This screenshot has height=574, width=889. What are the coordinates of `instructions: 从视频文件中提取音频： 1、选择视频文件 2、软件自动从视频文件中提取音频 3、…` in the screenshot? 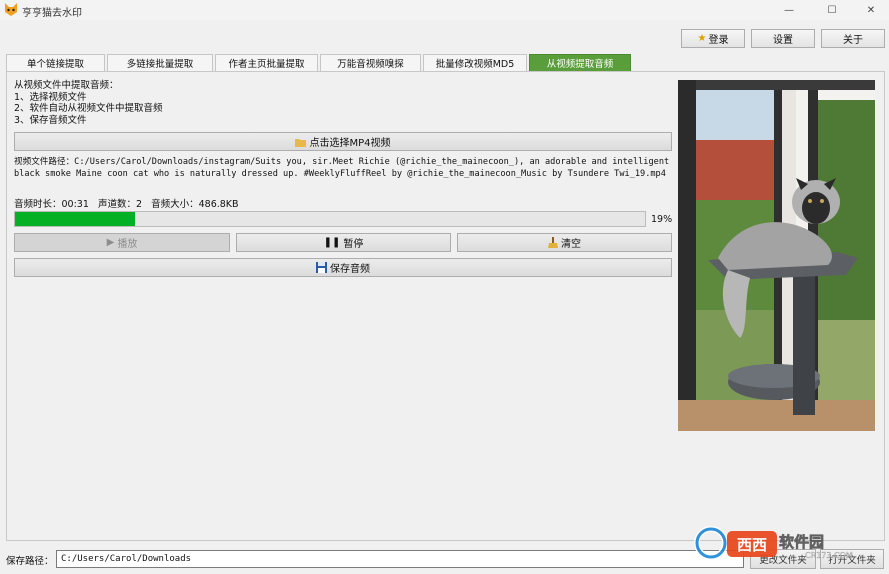 It's located at (88, 103).